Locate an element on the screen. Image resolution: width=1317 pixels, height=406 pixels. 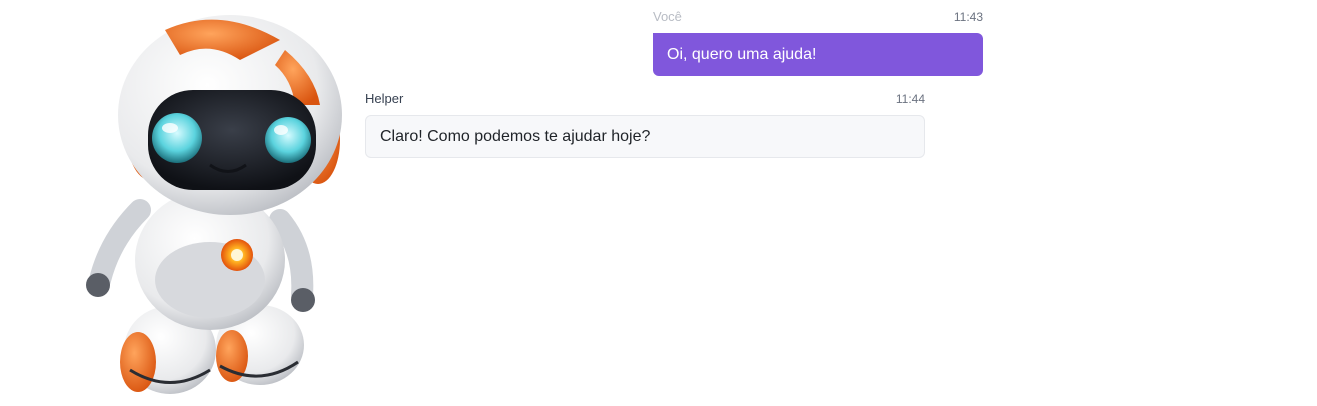
message-meta: Helper 11:44 is located at coordinates (645, 99).